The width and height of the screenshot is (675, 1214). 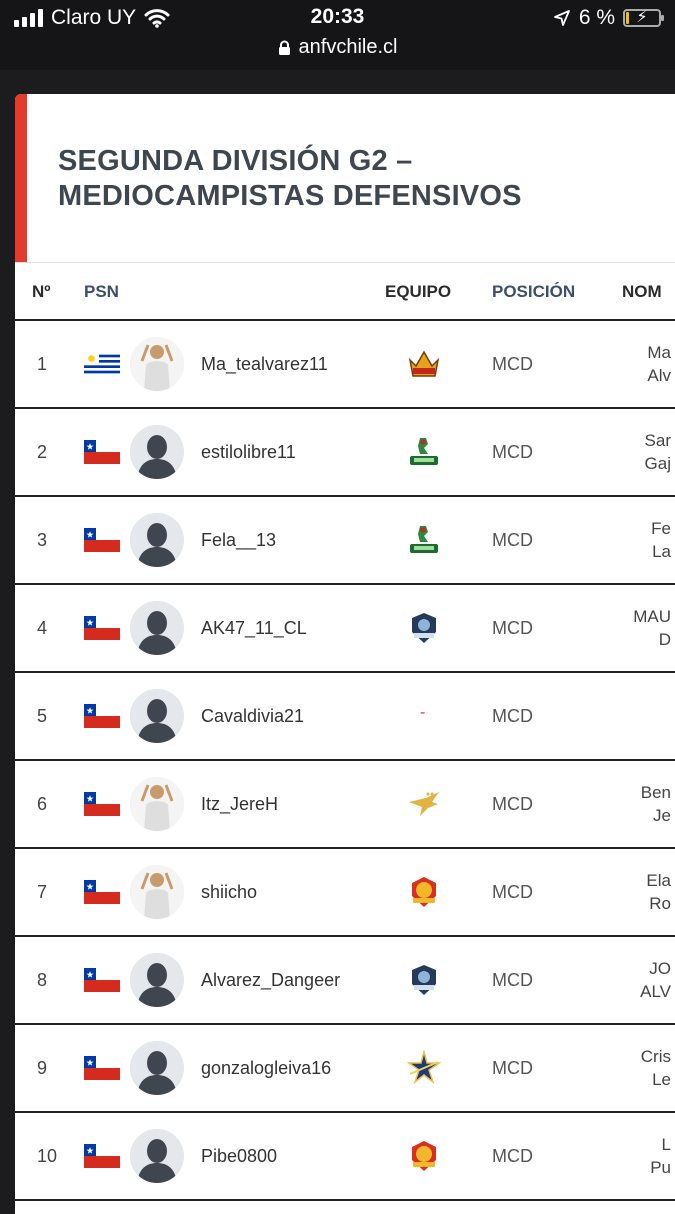 What do you see at coordinates (284, 47) in the screenshot?
I see `lock-icon` at bounding box center [284, 47].